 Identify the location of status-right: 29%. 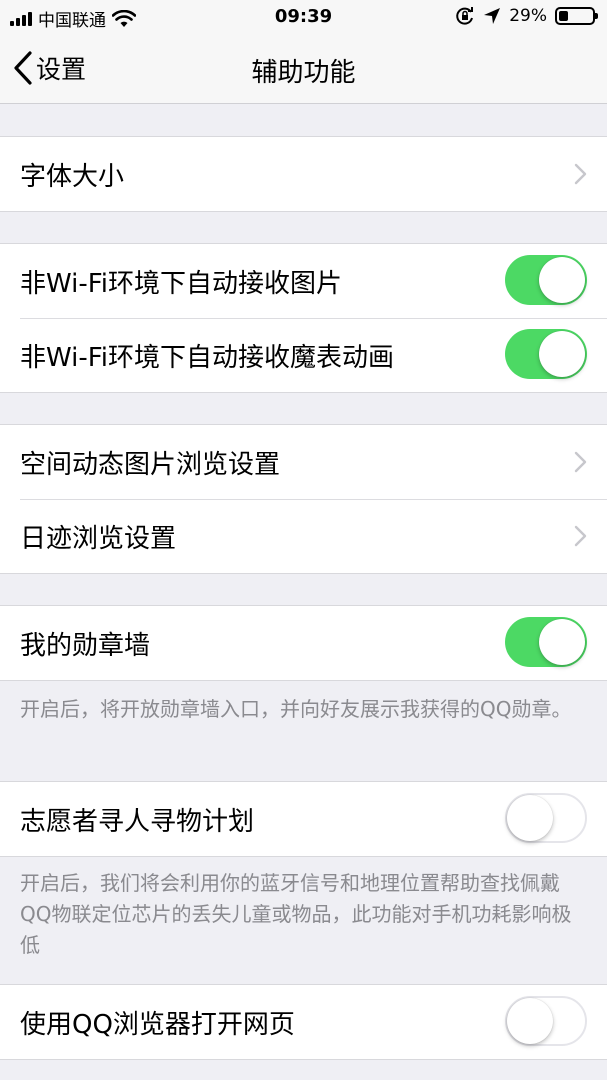
(526, 16).